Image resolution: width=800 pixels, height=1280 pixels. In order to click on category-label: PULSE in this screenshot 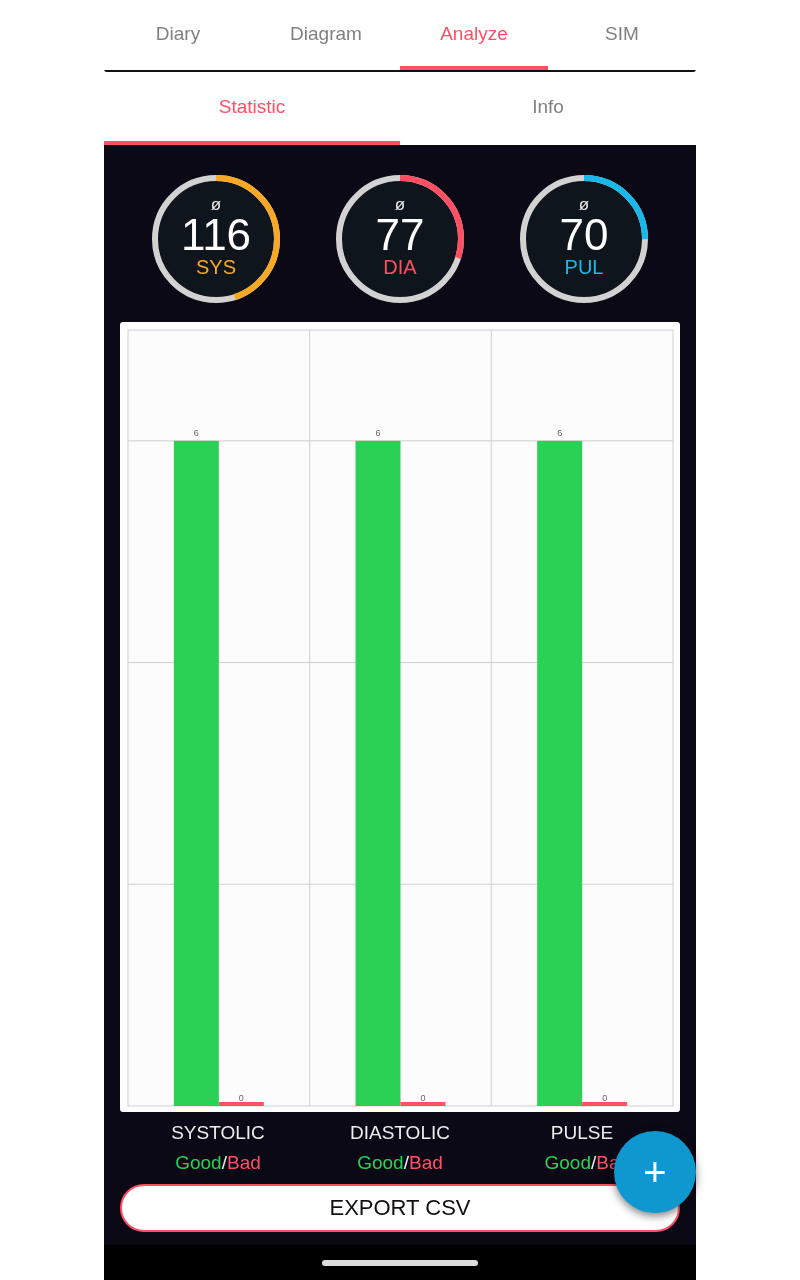, I will do `click(582, 1133)`.